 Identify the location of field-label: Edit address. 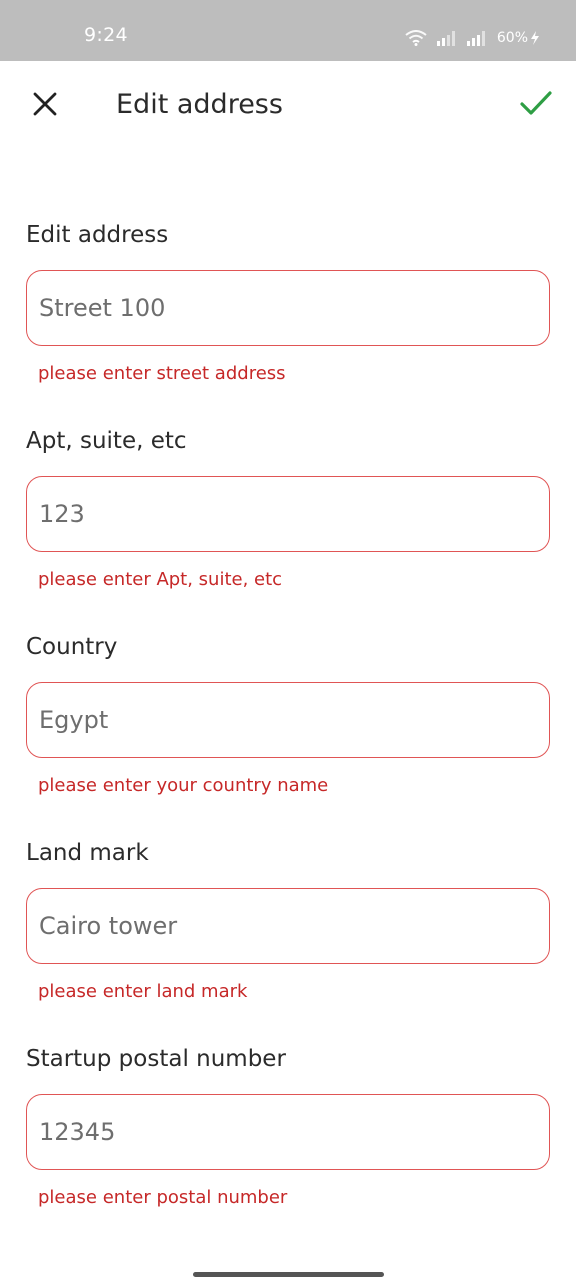
(97, 235).